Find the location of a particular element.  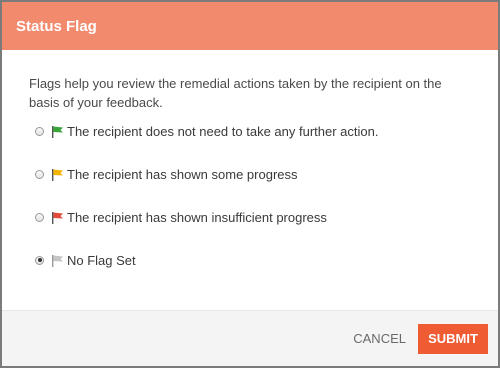

flag-option-no-flag: No Flag Set is located at coordinates (255, 260).